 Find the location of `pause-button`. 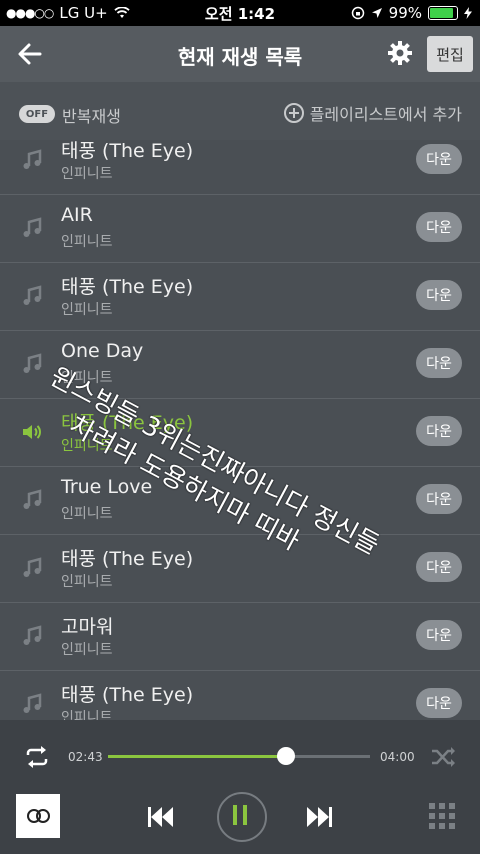

pause-button is located at coordinates (242, 817).